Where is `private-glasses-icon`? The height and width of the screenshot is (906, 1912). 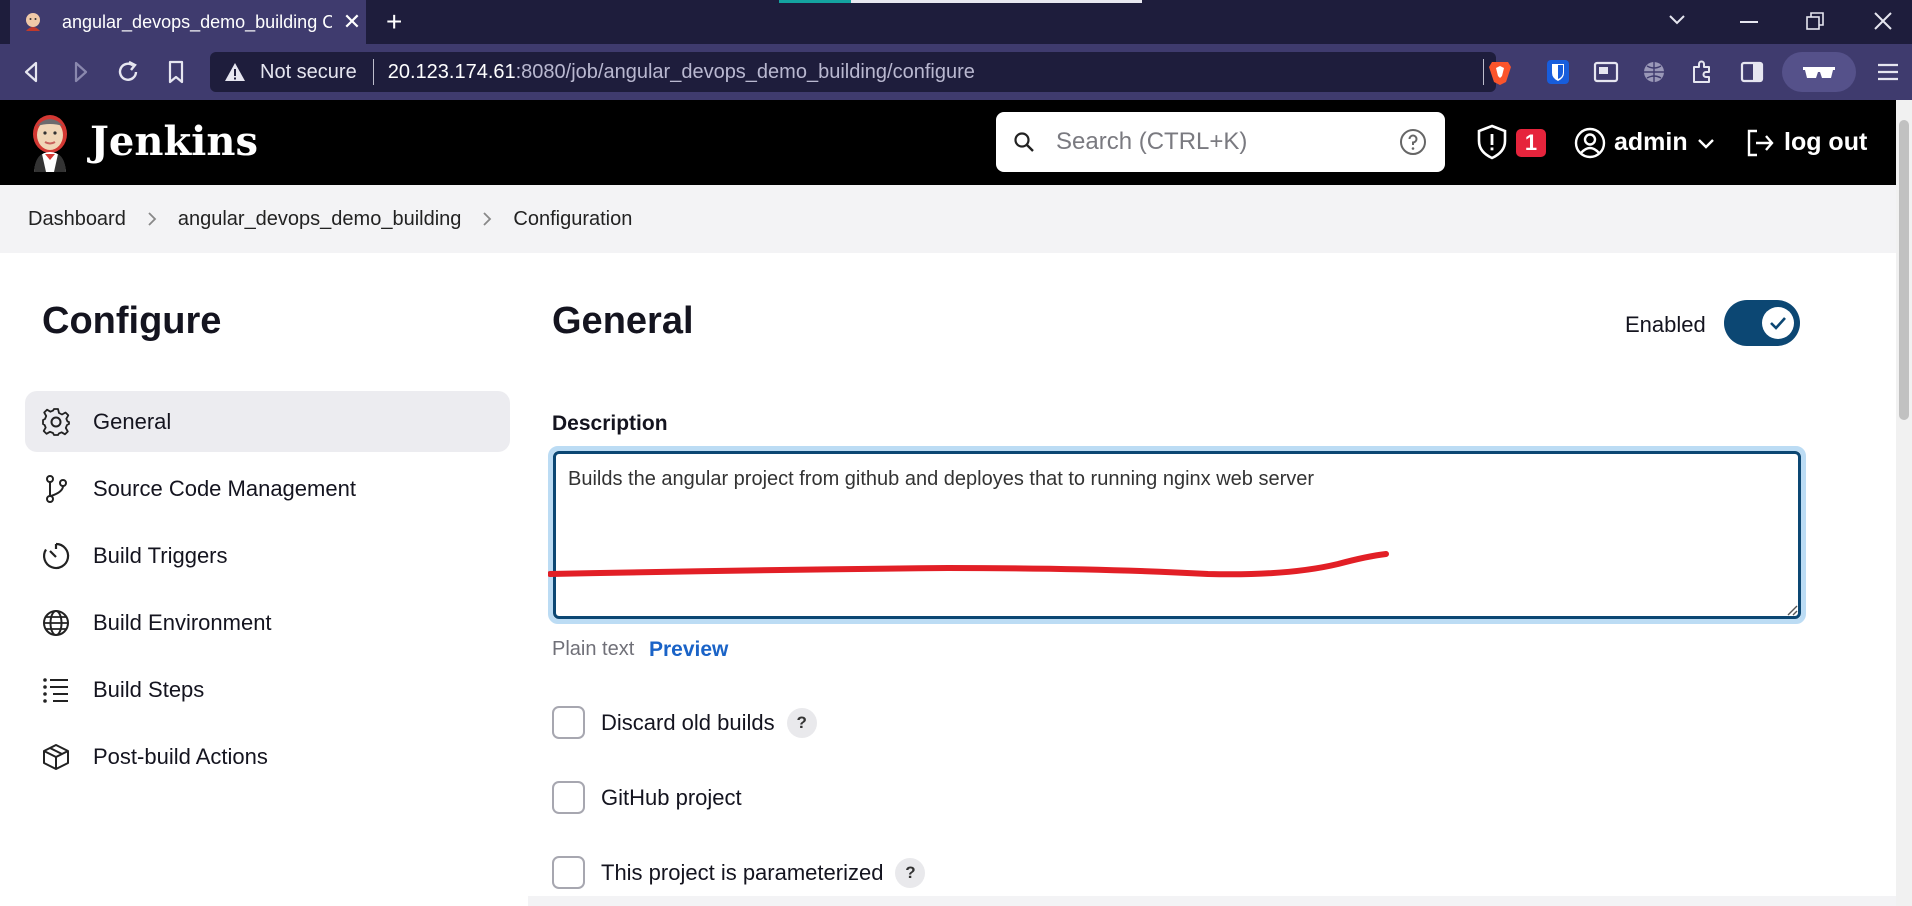 private-glasses-icon is located at coordinates (1819, 72).